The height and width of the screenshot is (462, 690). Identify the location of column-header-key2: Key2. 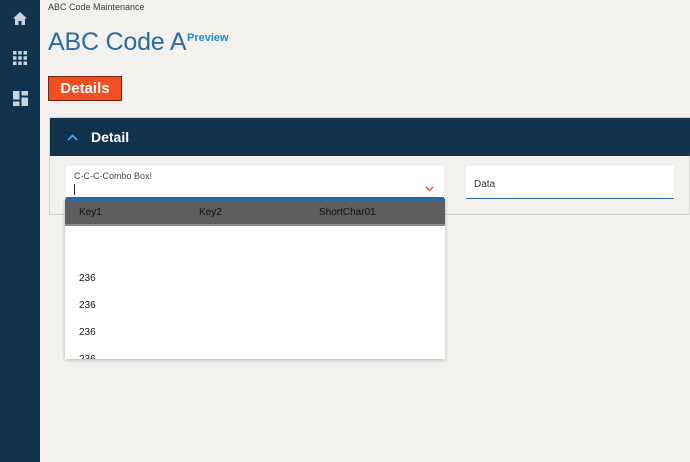
(210, 212).